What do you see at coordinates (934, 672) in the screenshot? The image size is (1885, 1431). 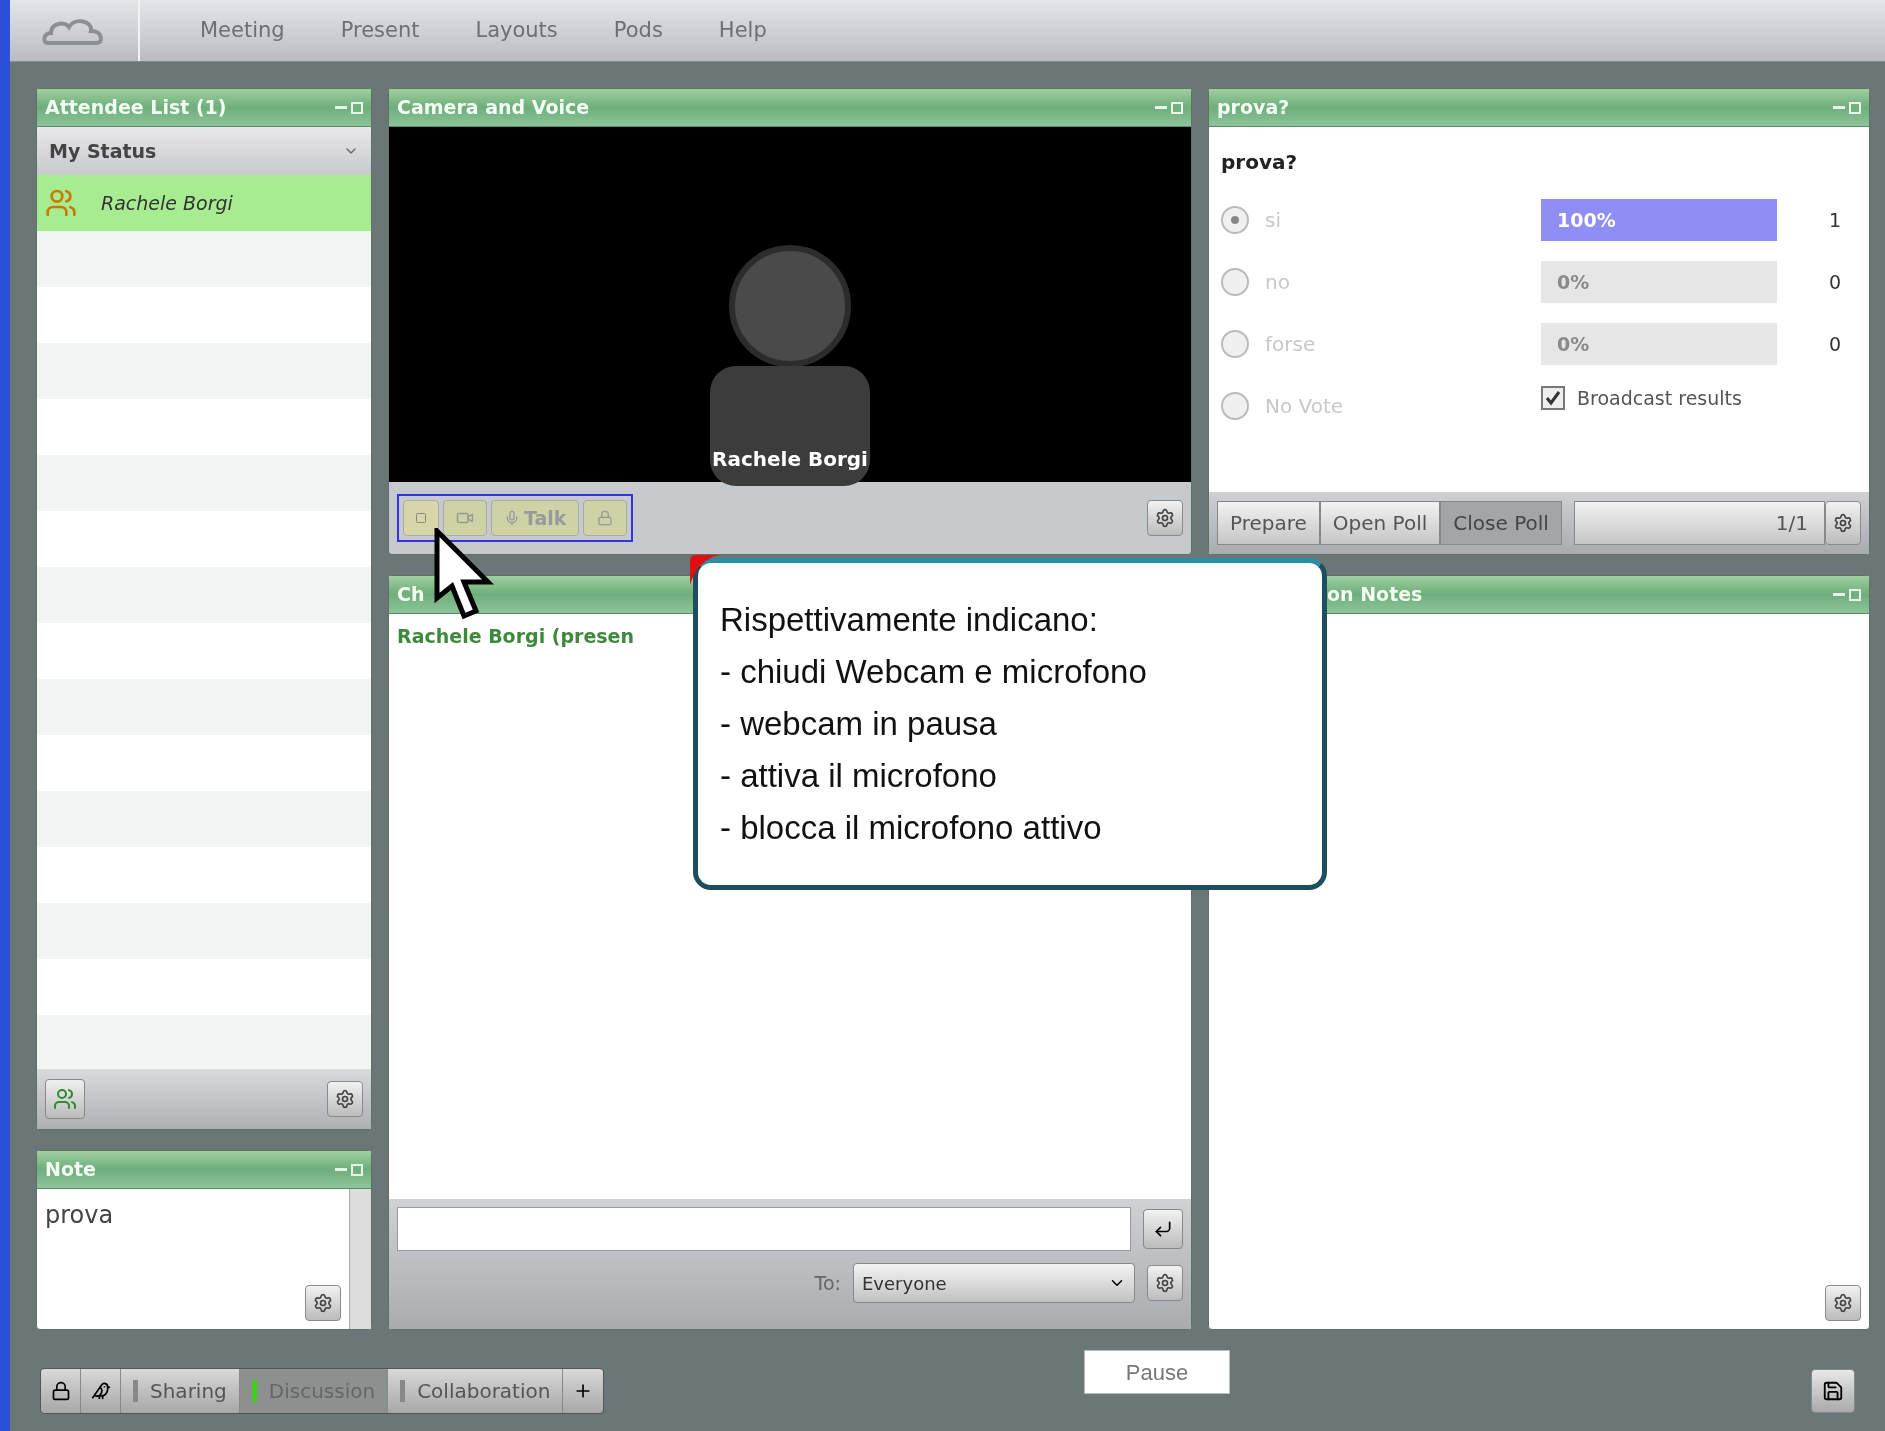 I see `callout-line: - chiudi Webcam e microfono` at bounding box center [934, 672].